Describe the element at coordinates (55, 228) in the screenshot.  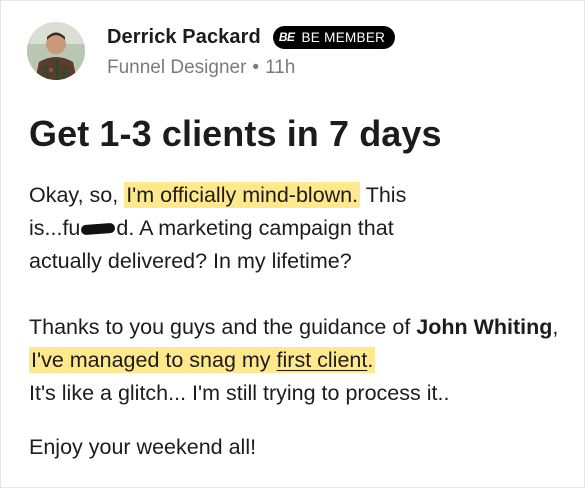
I see `p1-line2-start: is...fu` at that location.